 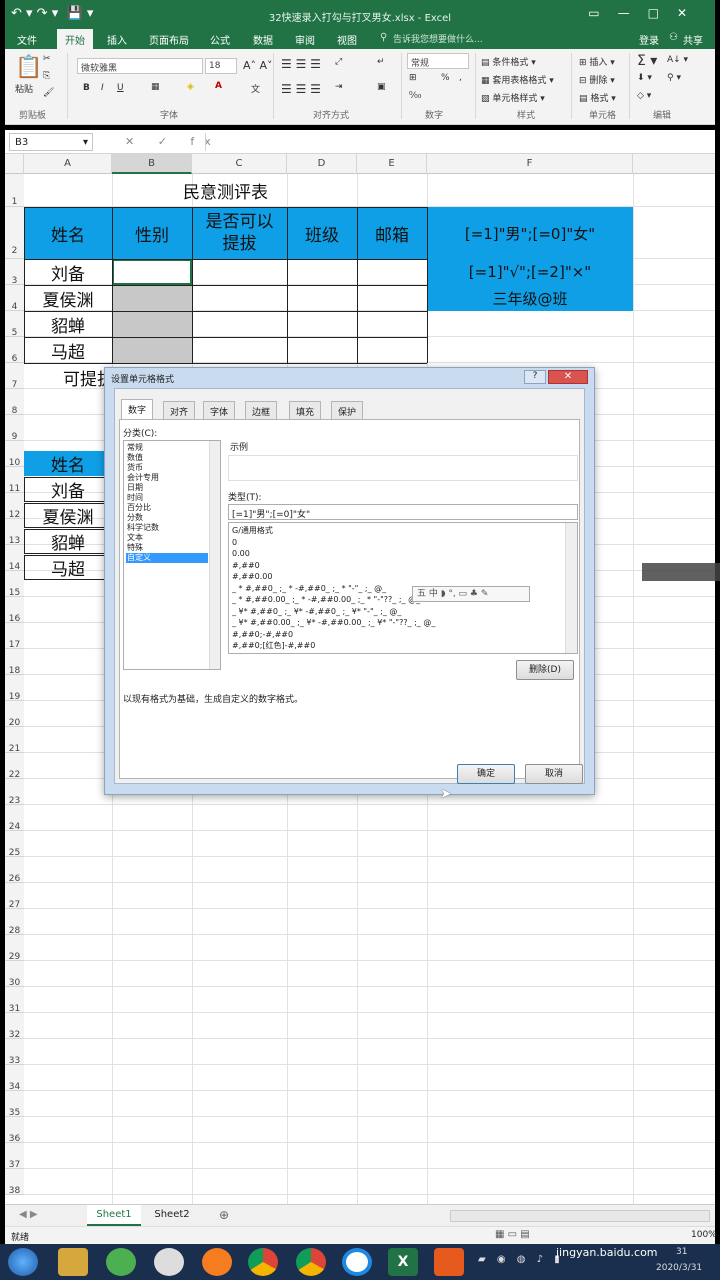 What do you see at coordinates (649, 39) in the screenshot?
I see `login-link: 登录` at bounding box center [649, 39].